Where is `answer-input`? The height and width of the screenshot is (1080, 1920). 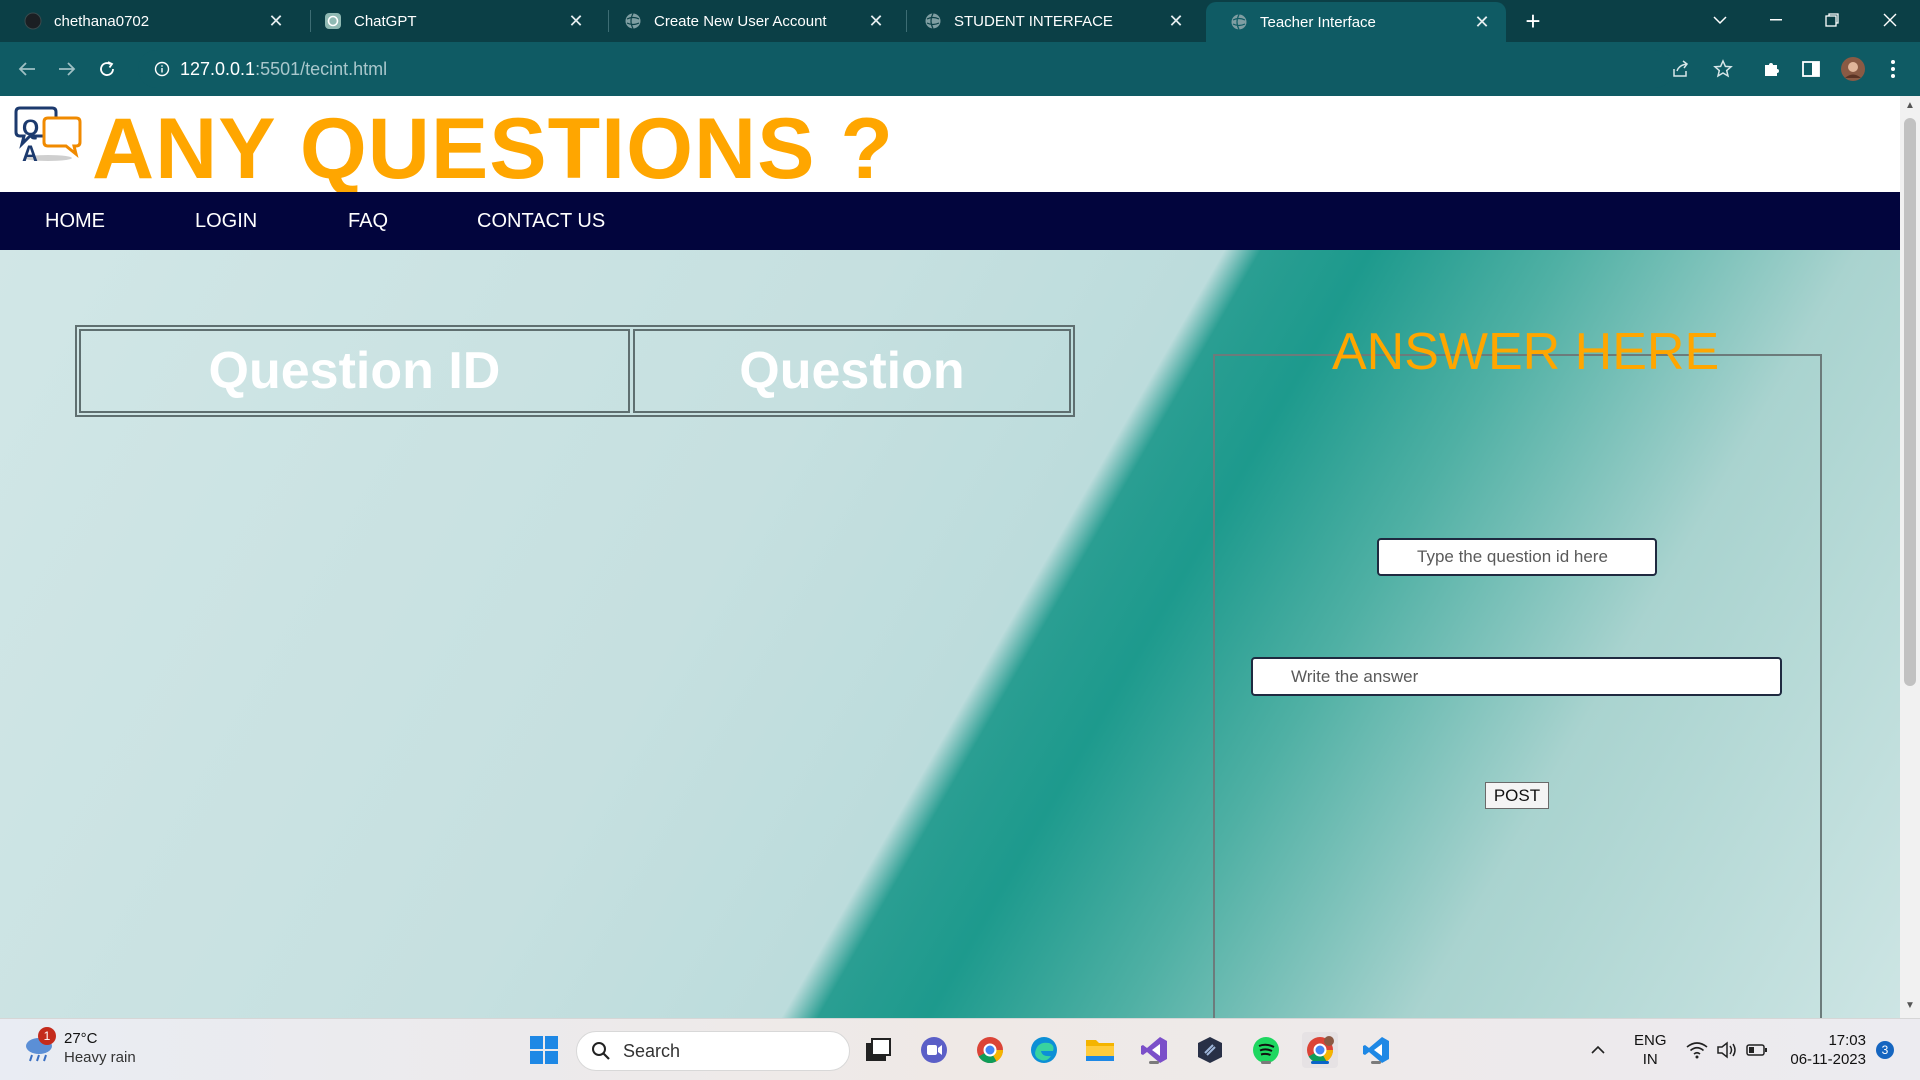
answer-input is located at coordinates (1516, 676).